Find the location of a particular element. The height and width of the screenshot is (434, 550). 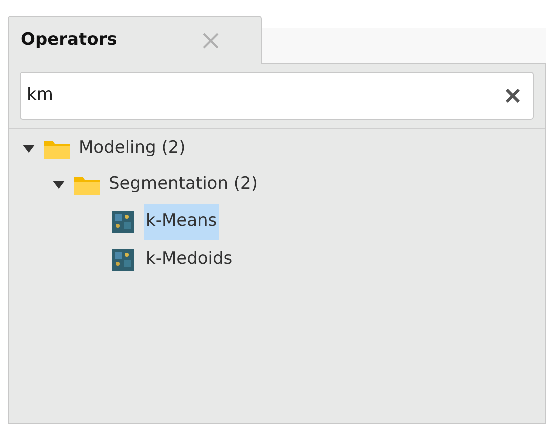

clear-icon is located at coordinates (513, 96).